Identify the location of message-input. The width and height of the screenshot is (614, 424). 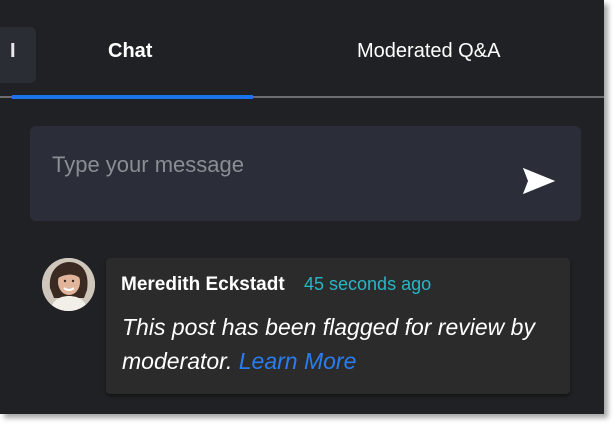
(272, 165).